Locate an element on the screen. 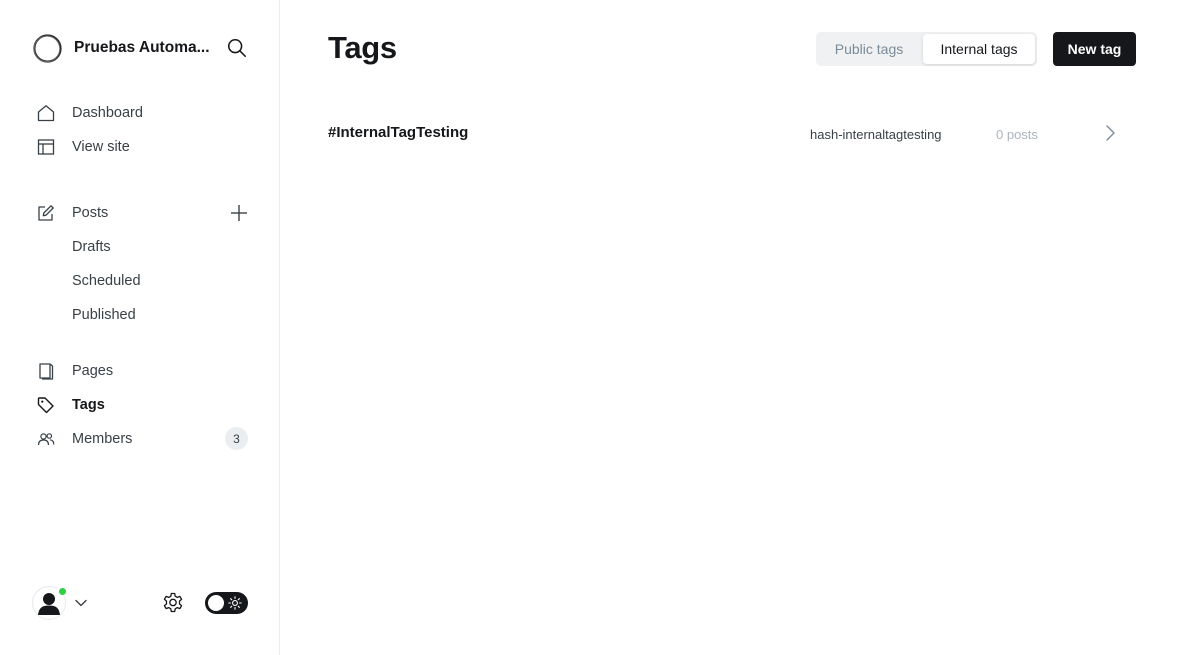  gear-icon is located at coordinates (173, 603).